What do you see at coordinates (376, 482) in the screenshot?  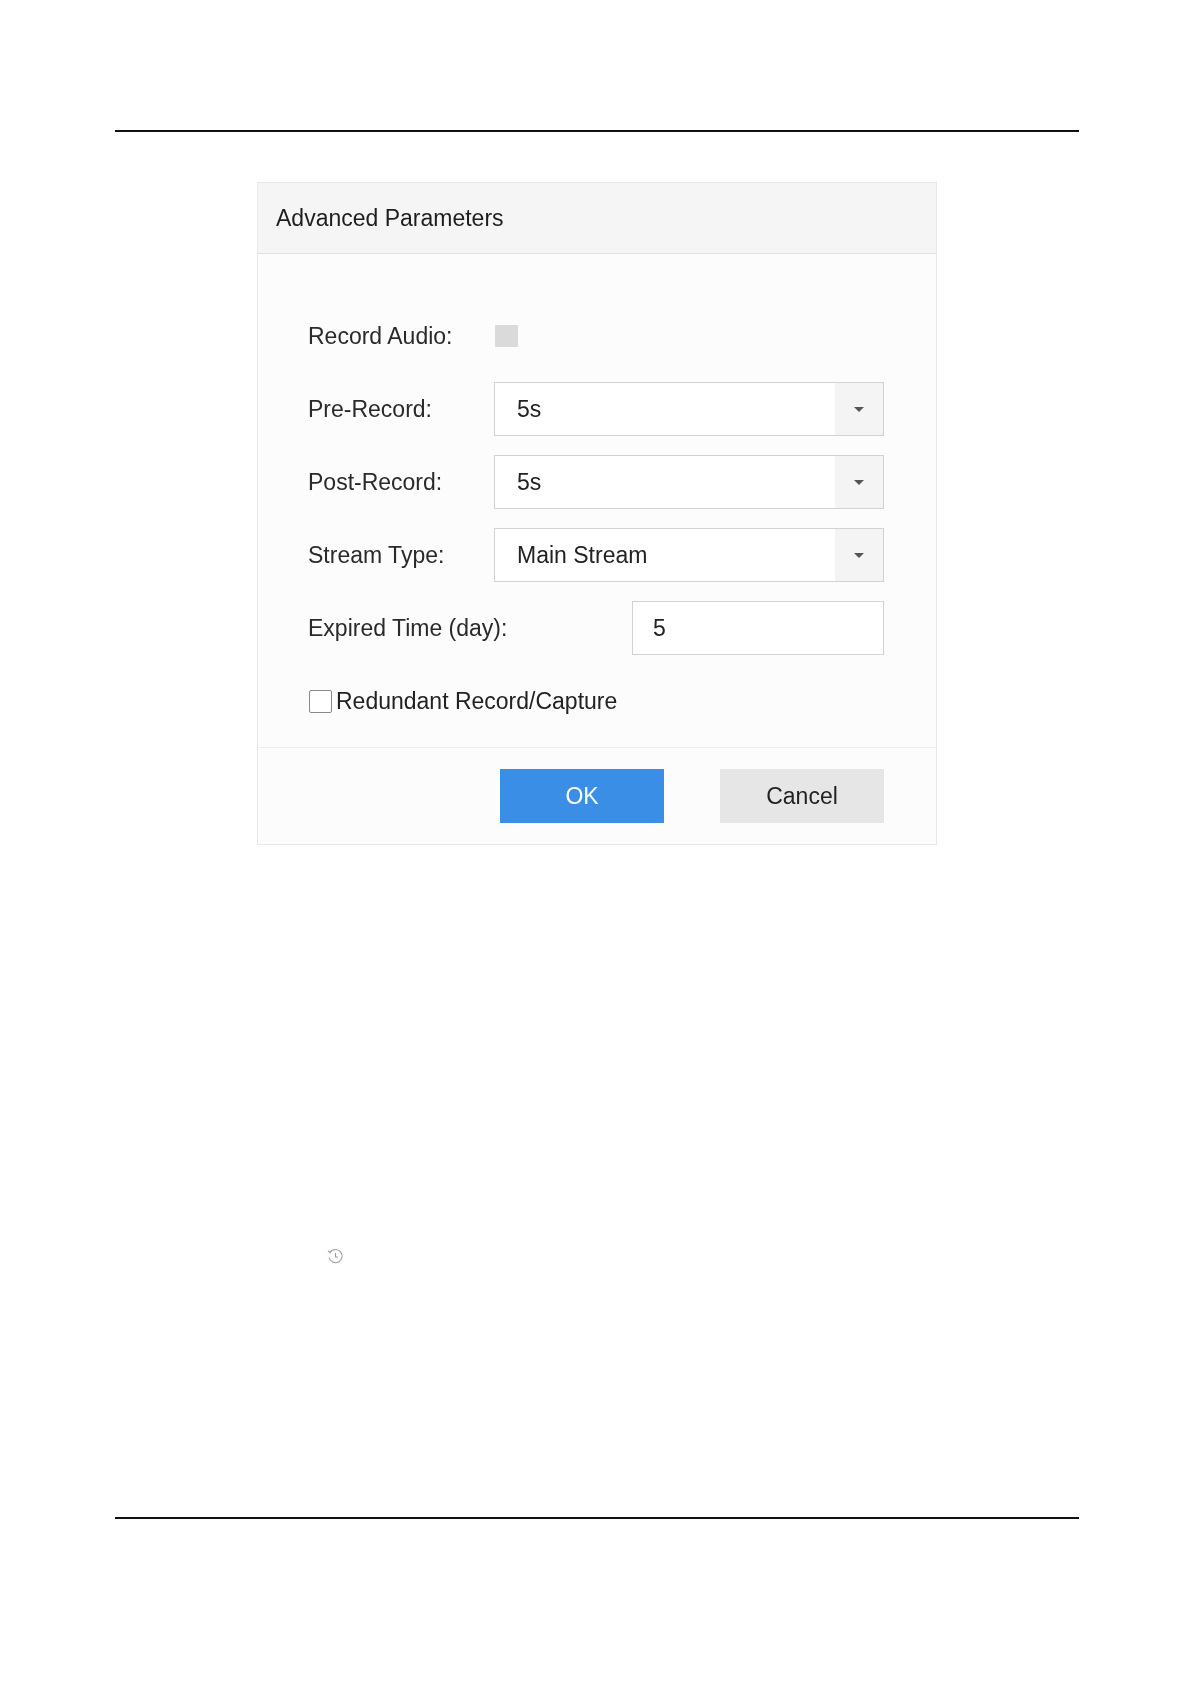 I see `field-label: Post-Record:` at bounding box center [376, 482].